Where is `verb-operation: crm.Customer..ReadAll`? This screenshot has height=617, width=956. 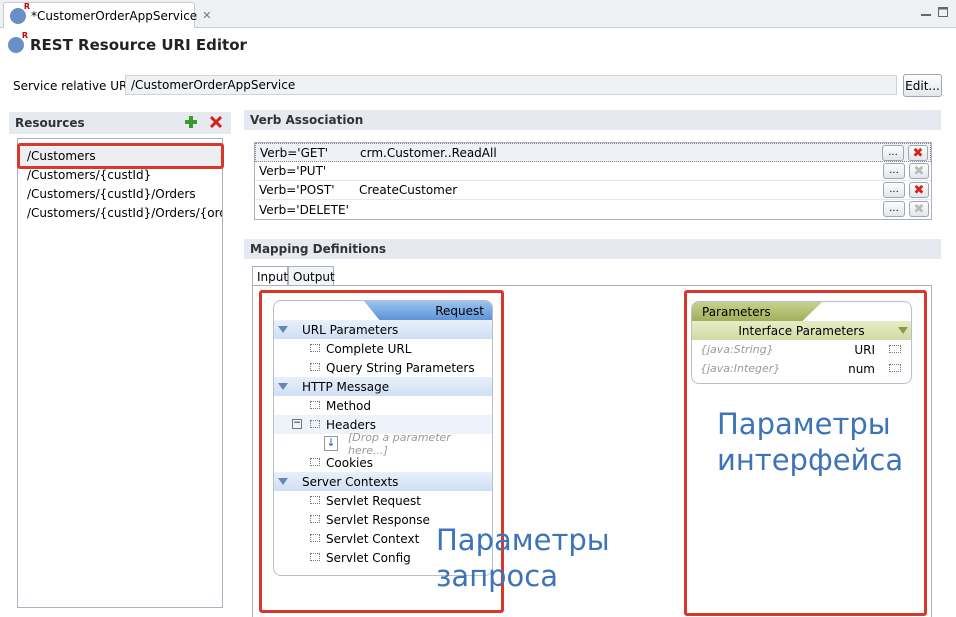
verb-operation: crm.Customer..ReadAll is located at coordinates (428, 152).